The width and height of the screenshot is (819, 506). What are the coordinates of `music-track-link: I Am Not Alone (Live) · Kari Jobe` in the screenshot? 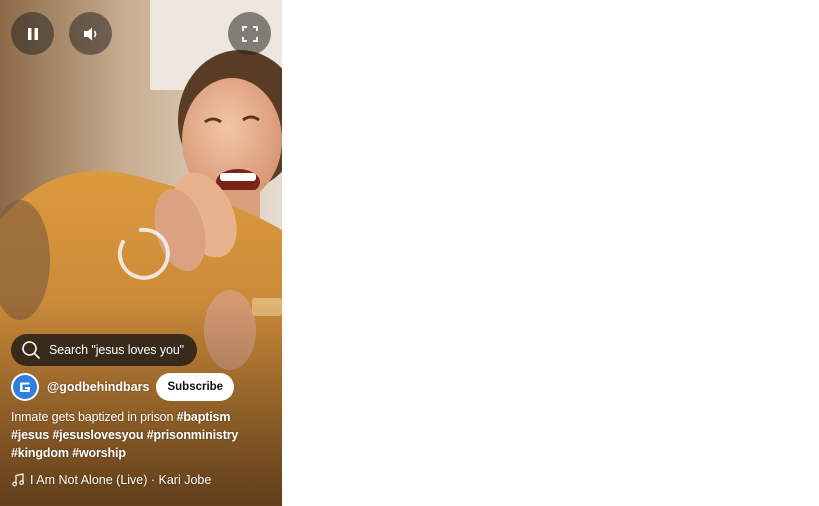 It's located at (111, 480).